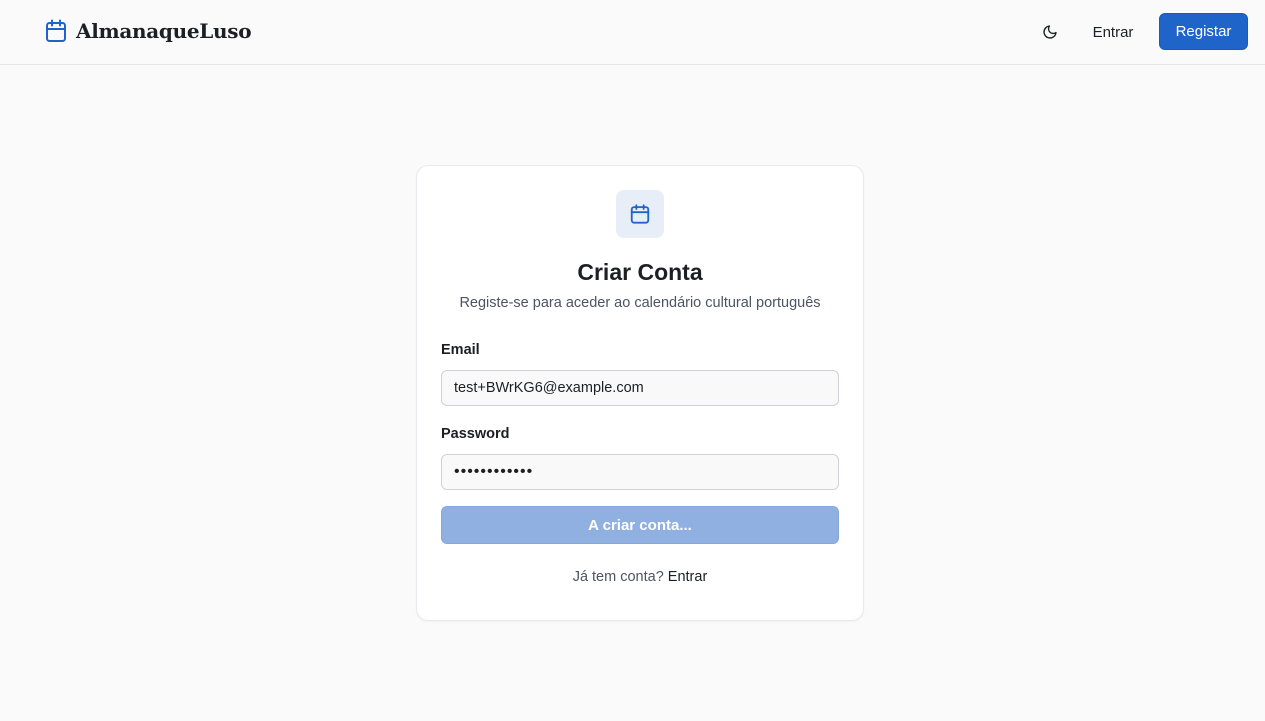 This screenshot has height=721, width=1265. Describe the element at coordinates (460, 350) in the screenshot. I see `email-label: Email` at that location.